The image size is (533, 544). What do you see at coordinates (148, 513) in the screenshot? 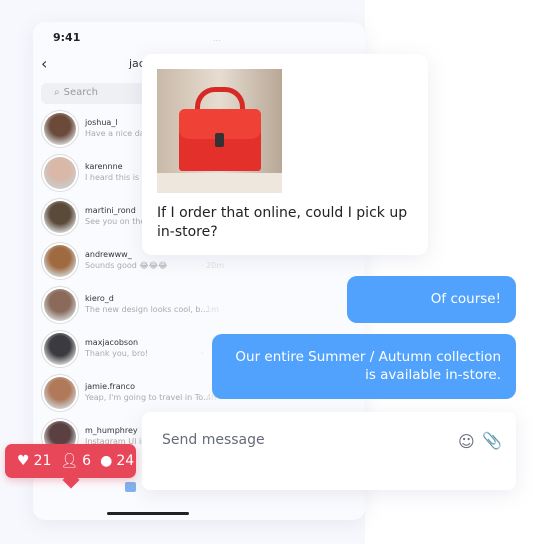
I see `home-indicator` at bounding box center [148, 513].